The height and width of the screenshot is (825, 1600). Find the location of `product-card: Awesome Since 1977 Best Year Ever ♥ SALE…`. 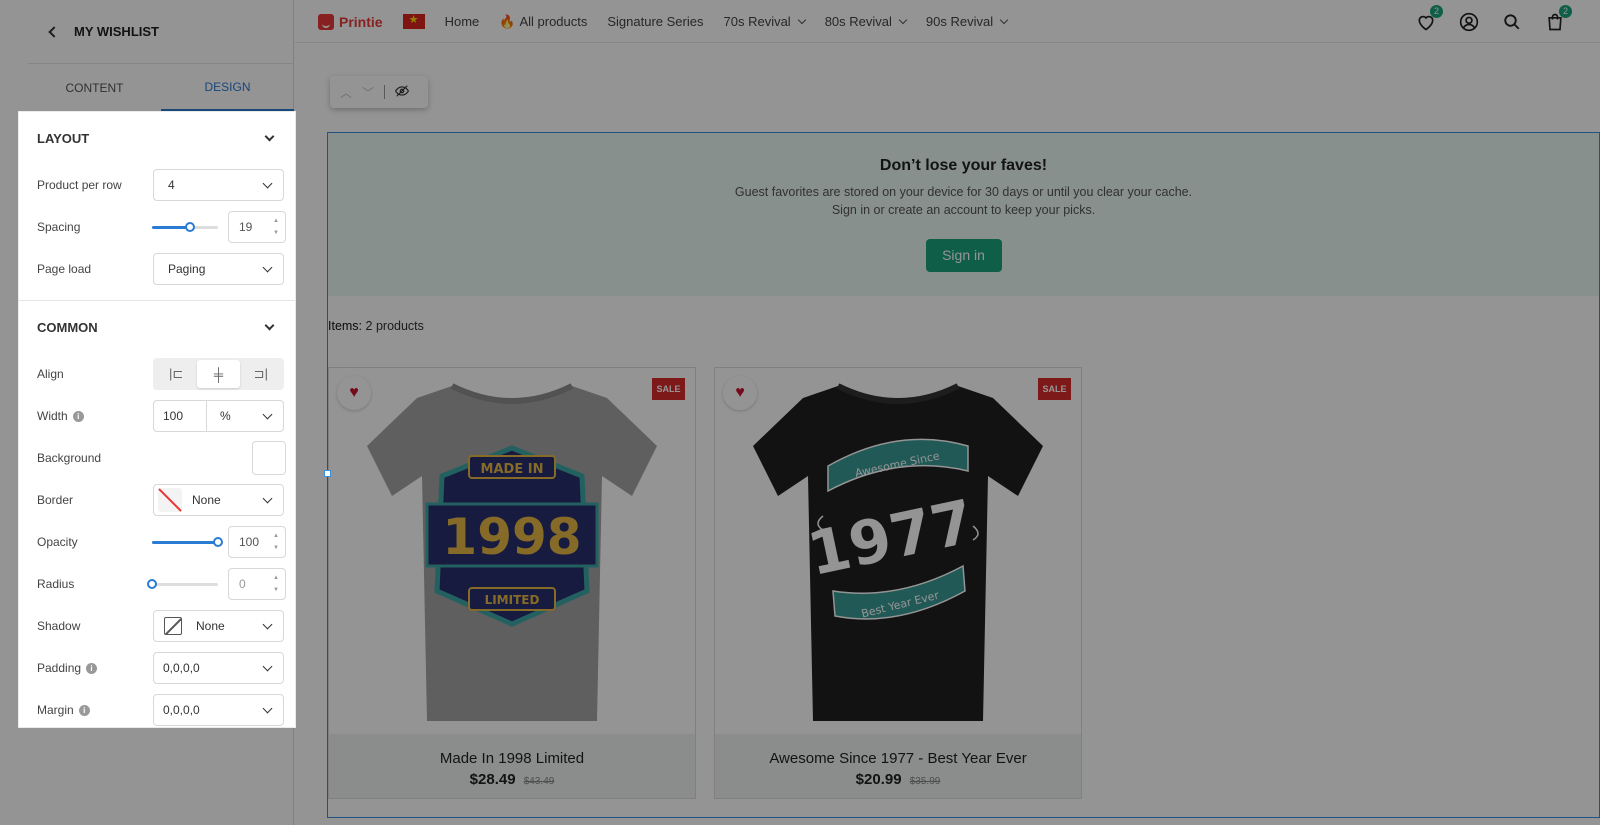

product-card: Awesome Since 1977 Best Year Ever ♥ SALE… is located at coordinates (898, 583).